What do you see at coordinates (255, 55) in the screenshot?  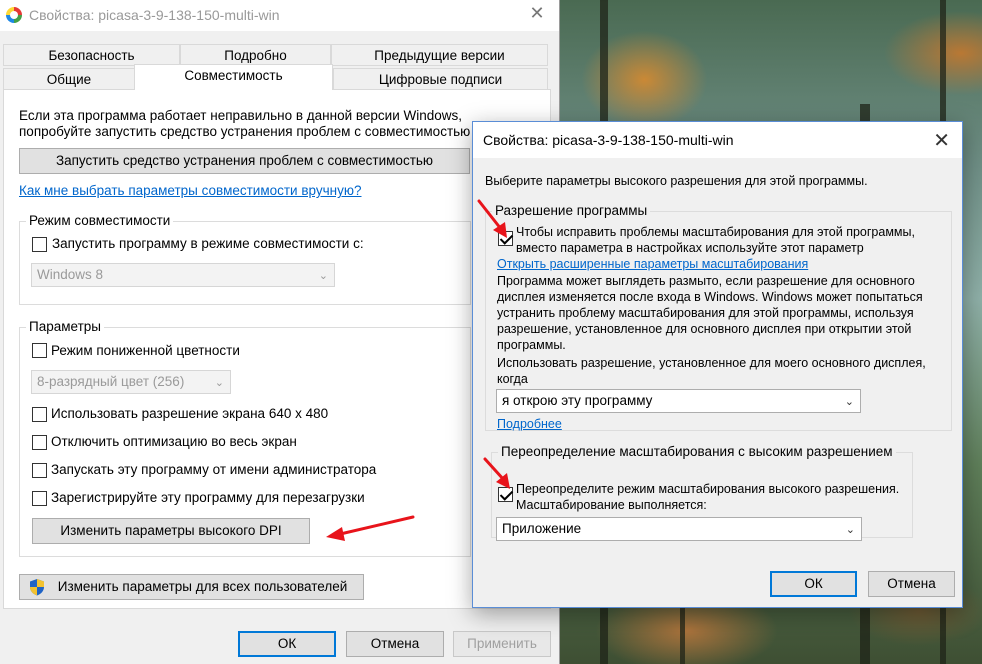 I see `tab-details: Подробно` at bounding box center [255, 55].